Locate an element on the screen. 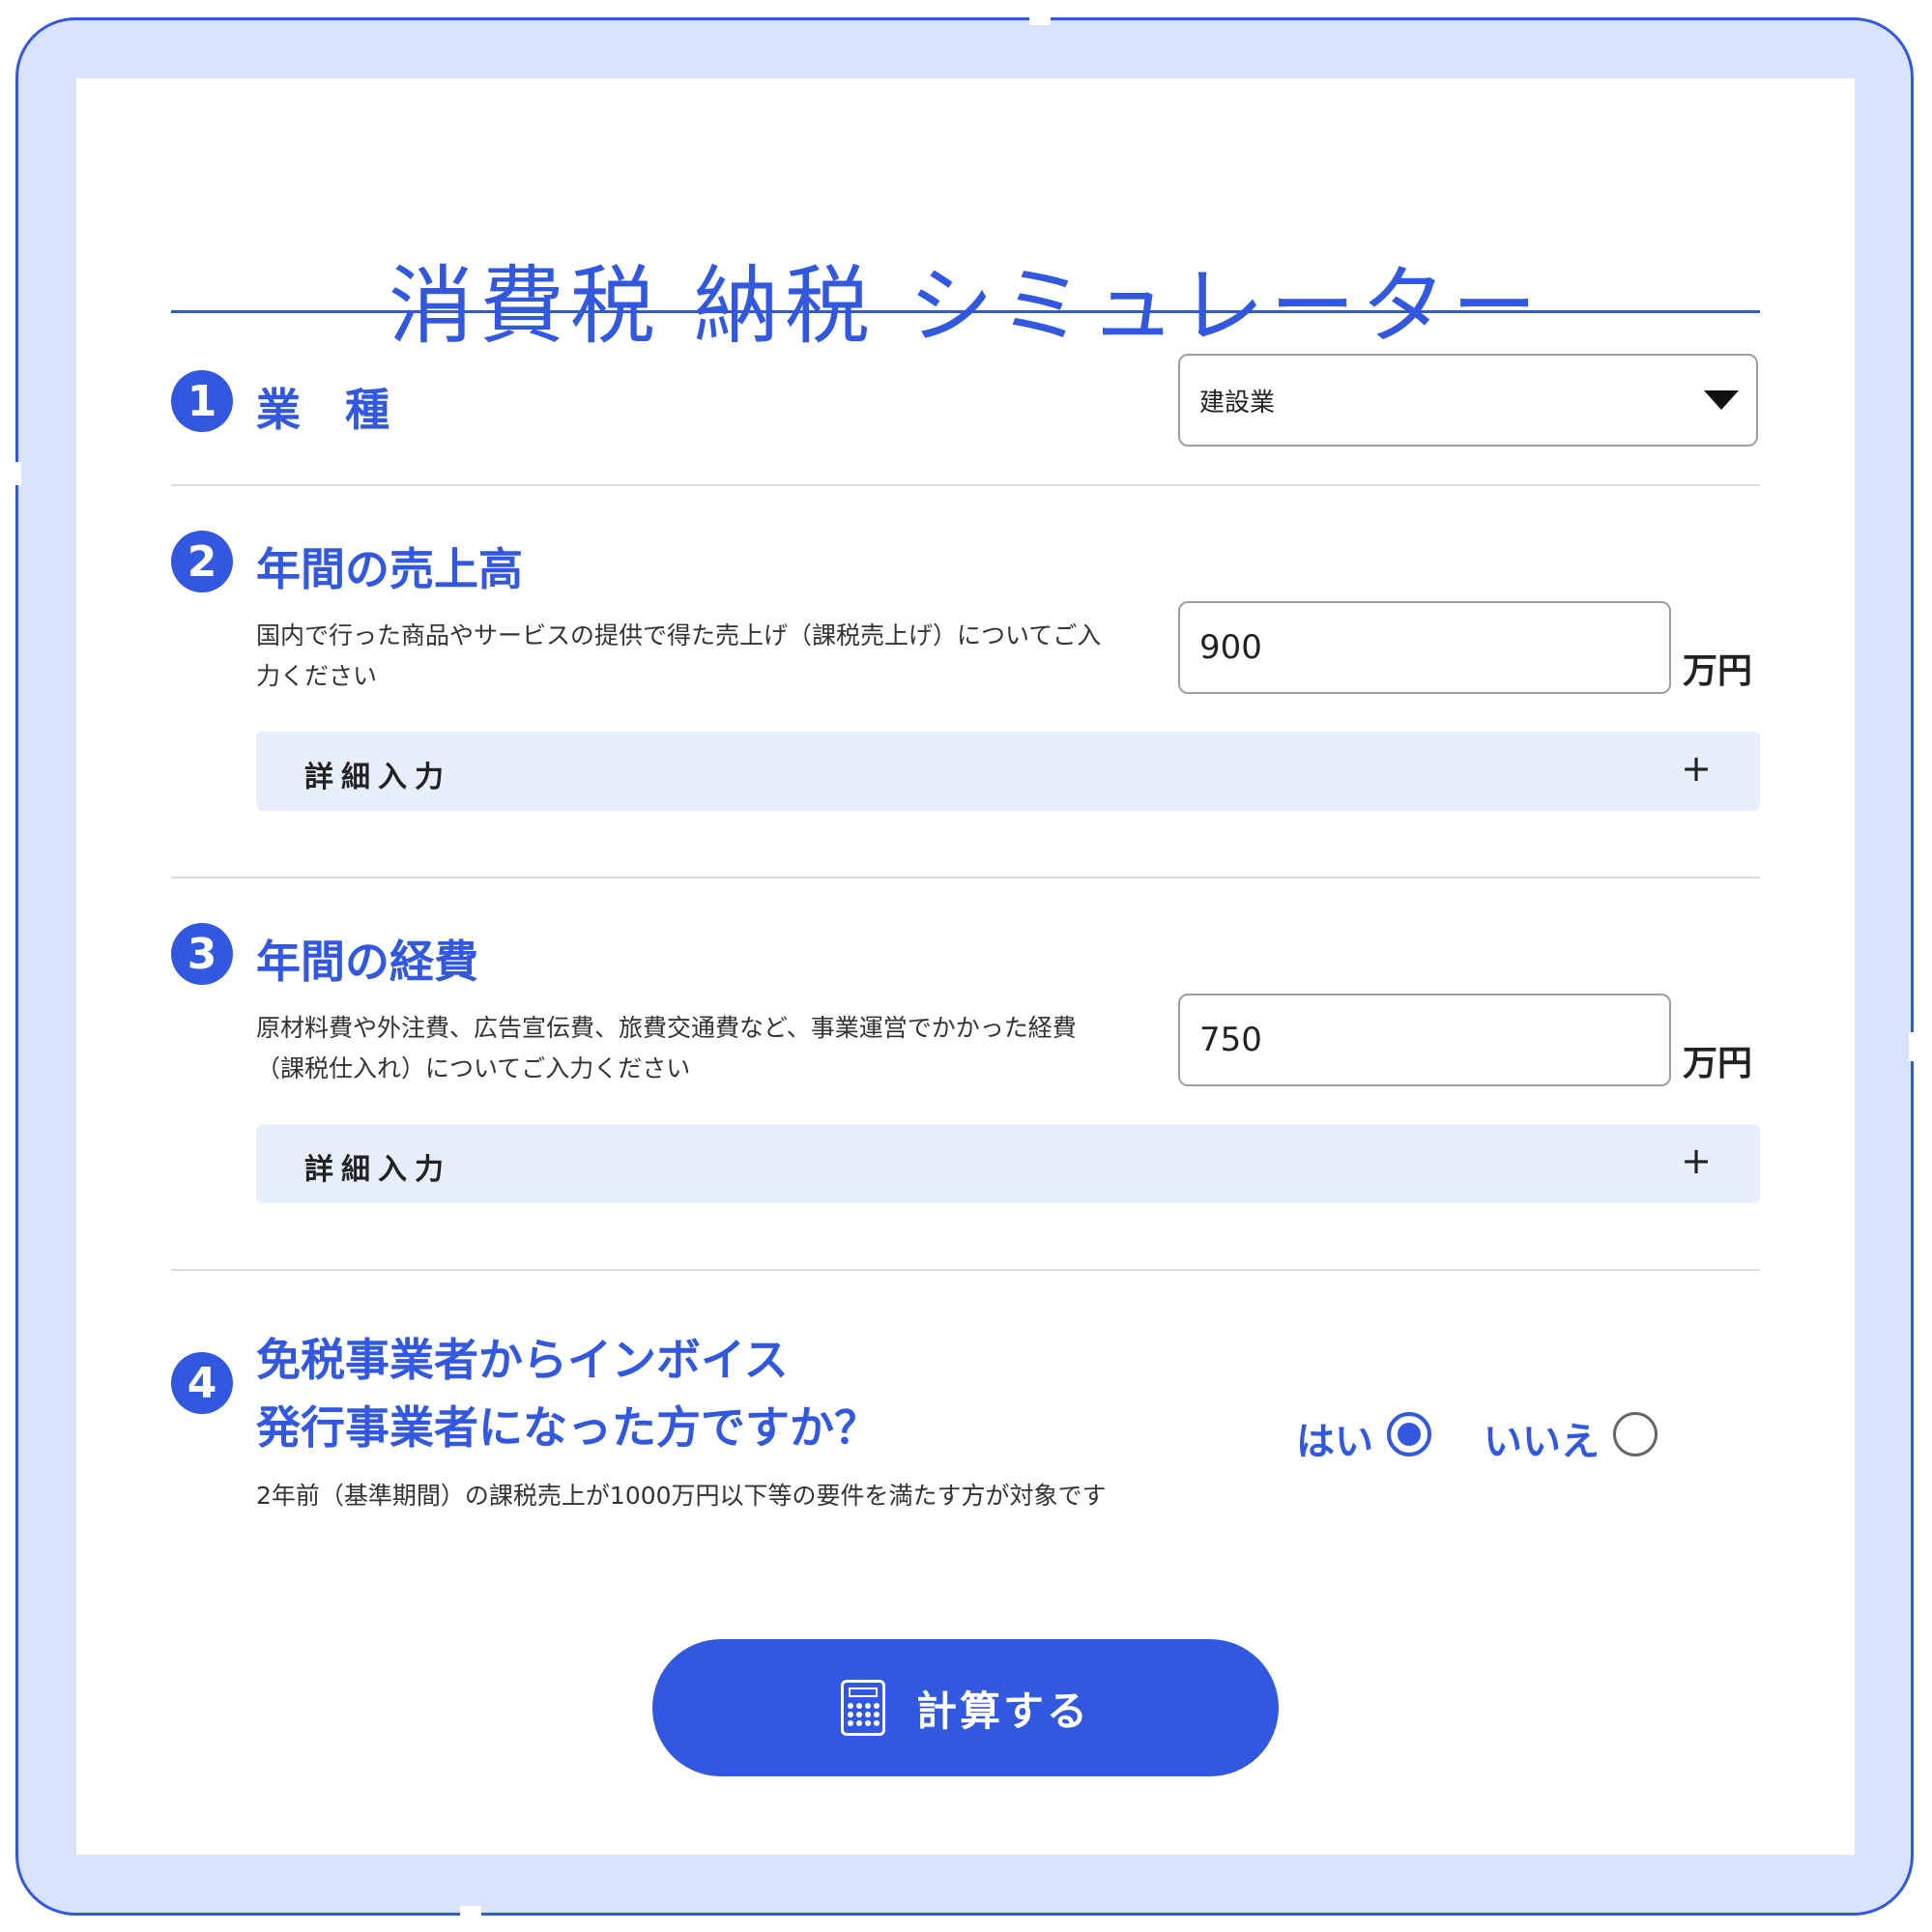  expenses-input: 750 is located at coordinates (1424, 1040).